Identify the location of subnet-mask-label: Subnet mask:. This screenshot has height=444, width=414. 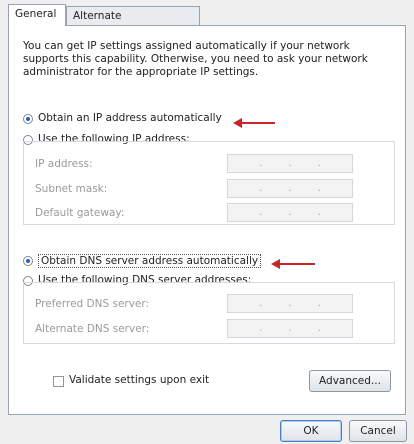
(71, 189).